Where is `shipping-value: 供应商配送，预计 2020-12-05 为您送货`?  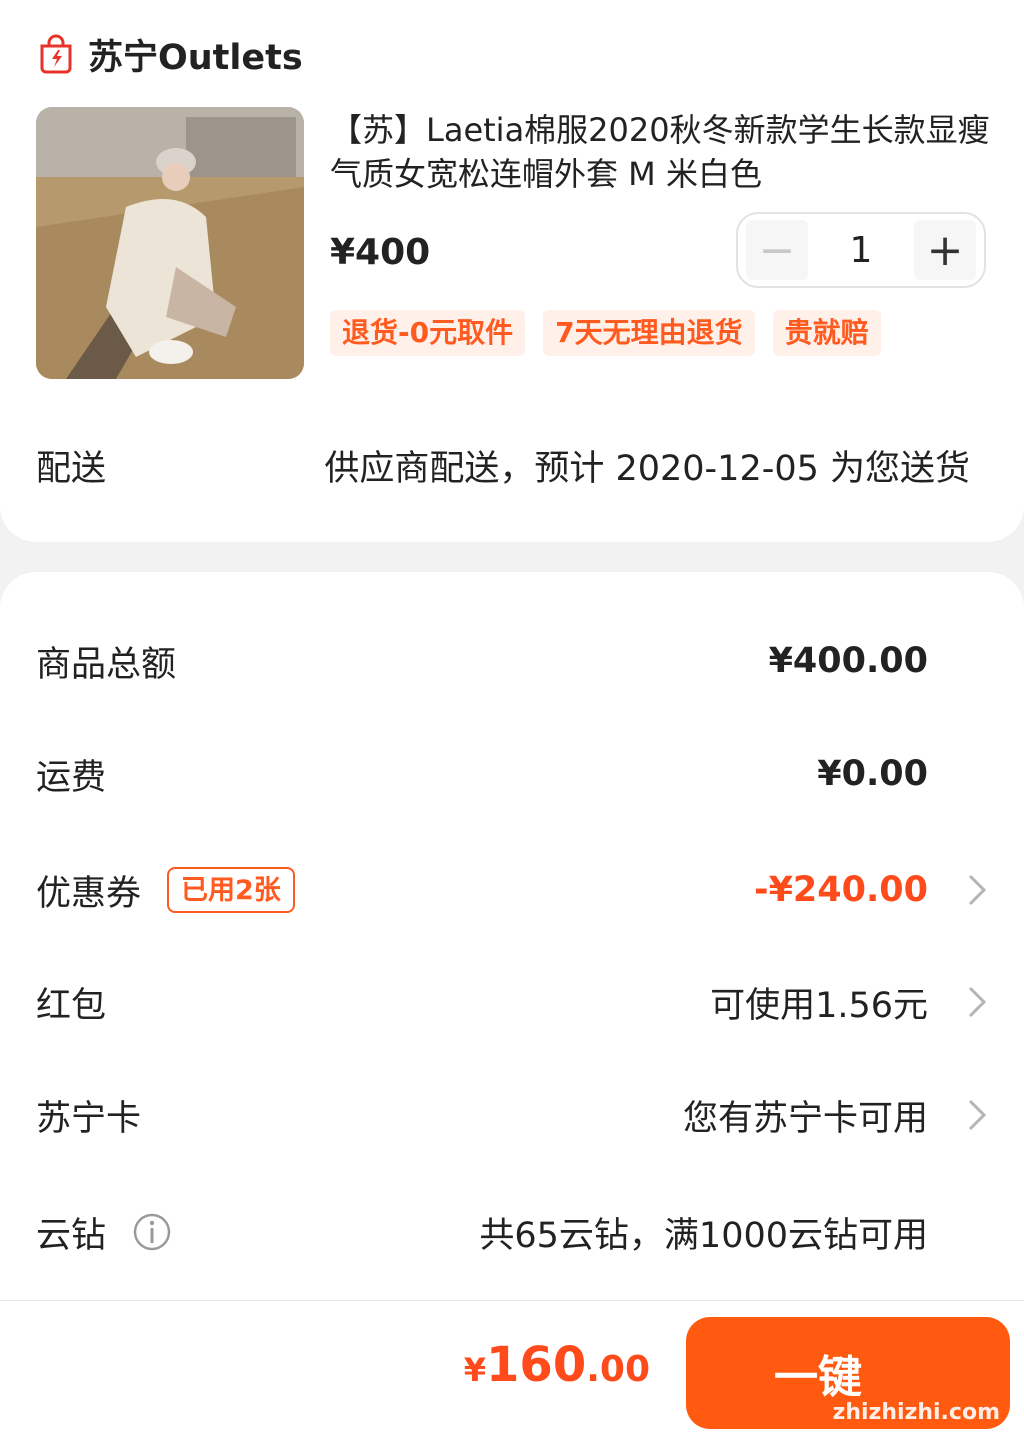 shipping-value: 供应商配送，预计 2020-12-05 为您送货 is located at coordinates (647, 469).